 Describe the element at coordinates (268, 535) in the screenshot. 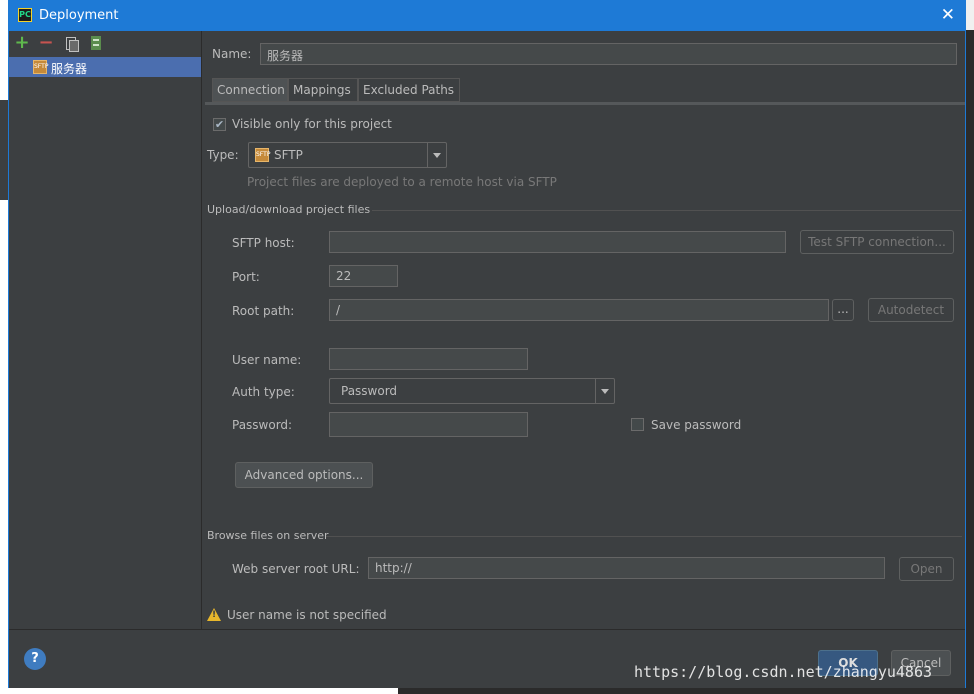

I see `browse-section-title: Browse files on server` at that location.